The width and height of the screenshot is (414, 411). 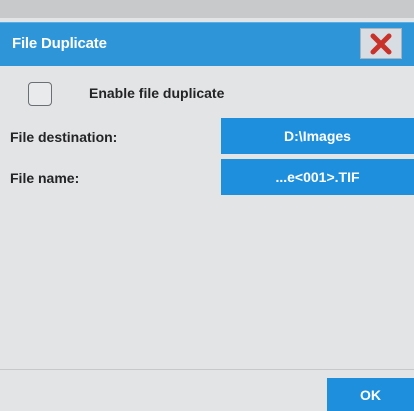 What do you see at coordinates (207, 44) in the screenshot?
I see `dialog-titlebar: File Duplicate` at bounding box center [207, 44].